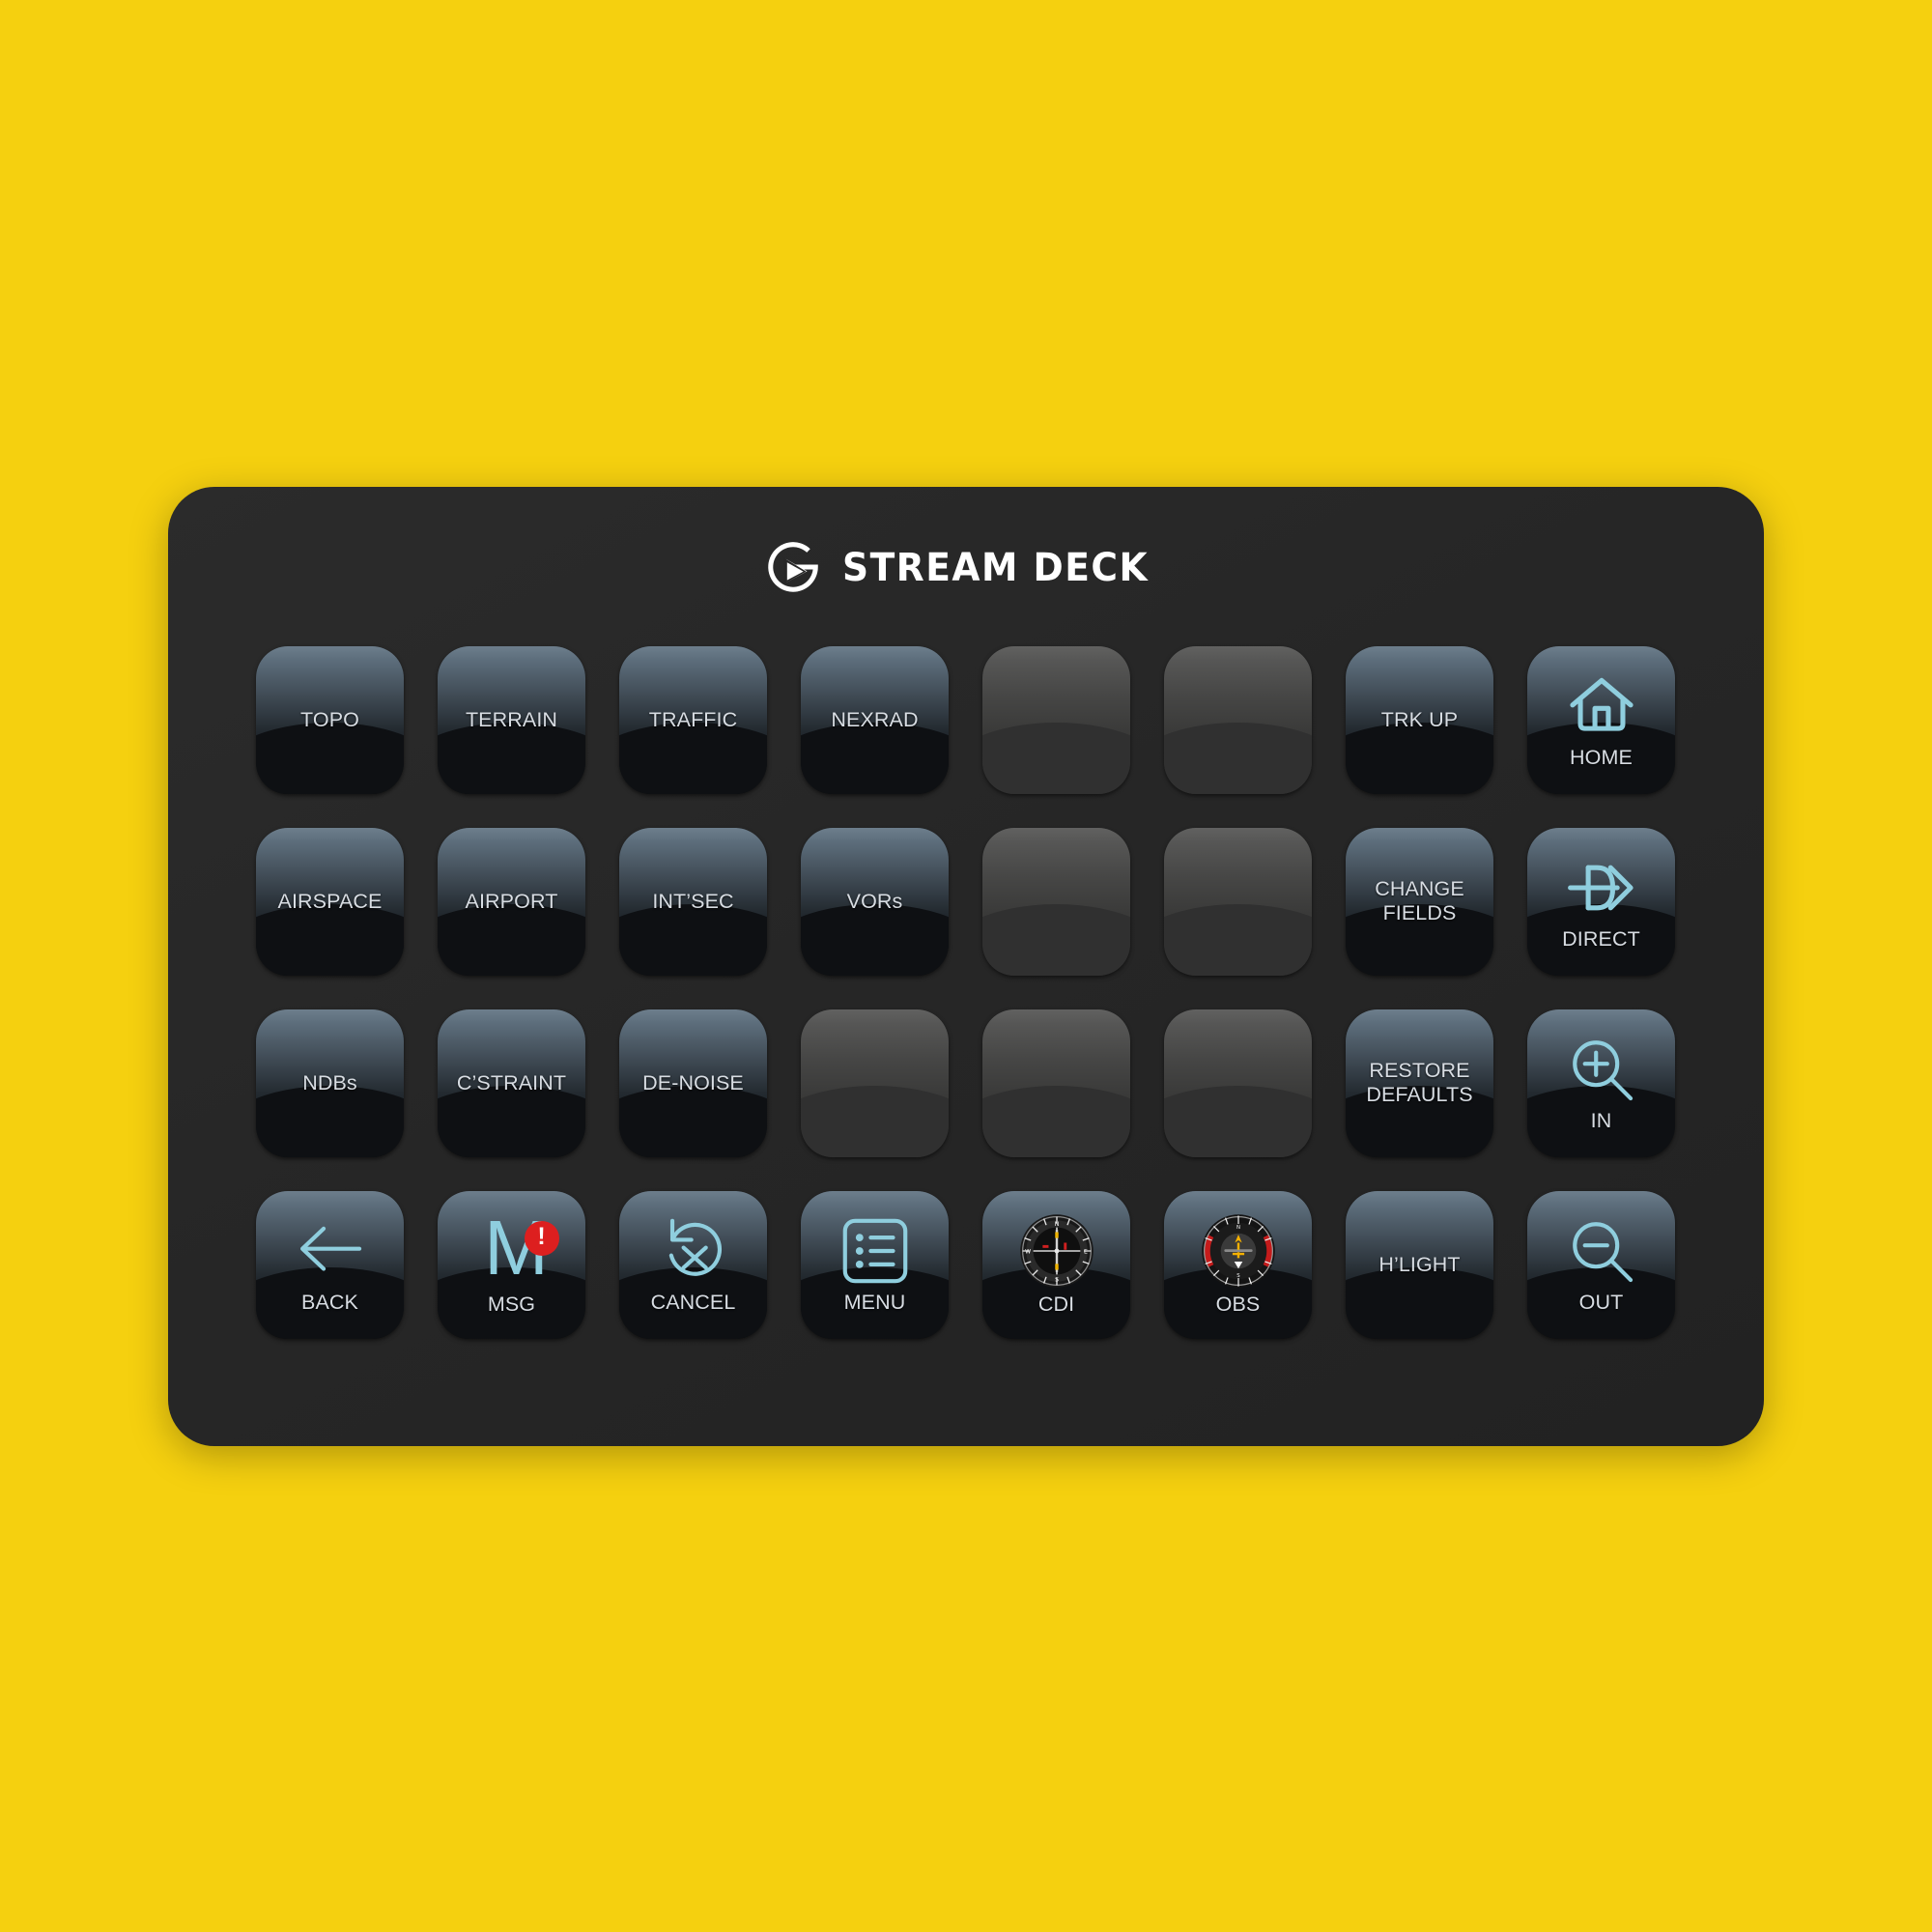 This screenshot has height=1932, width=1932. Describe the element at coordinates (1238, 901) in the screenshot. I see `key-empty-r2c6` at that location.